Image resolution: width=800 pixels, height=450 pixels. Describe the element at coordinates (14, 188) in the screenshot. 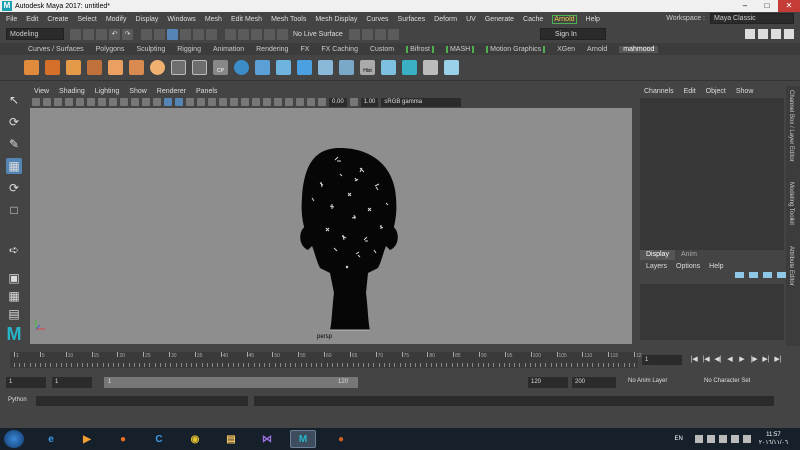

I see `rotate-tool-icon: ⟳` at that location.